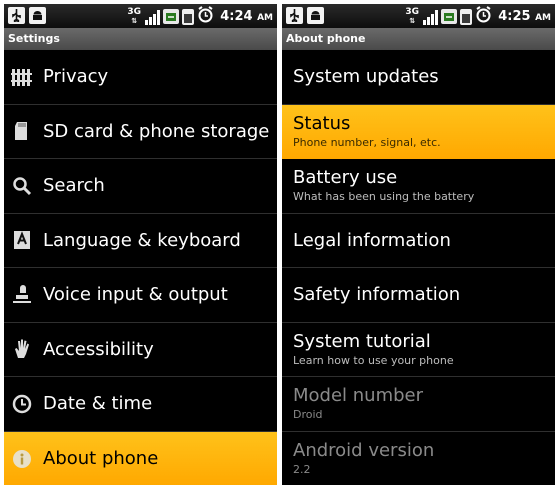  I want to click on privacy-icon, so click(22, 77).